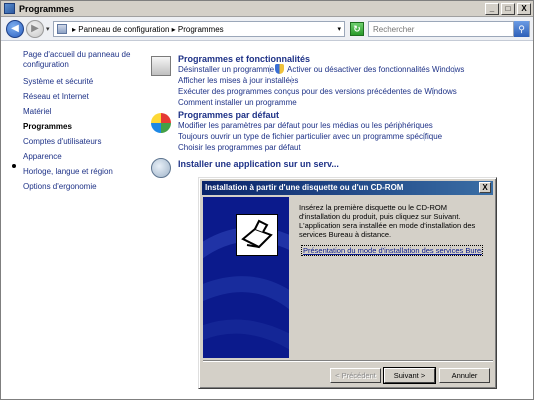 This screenshot has width=534, height=400. Describe the element at coordinates (279, 69) in the screenshot. I see `shield-icon` at that location.